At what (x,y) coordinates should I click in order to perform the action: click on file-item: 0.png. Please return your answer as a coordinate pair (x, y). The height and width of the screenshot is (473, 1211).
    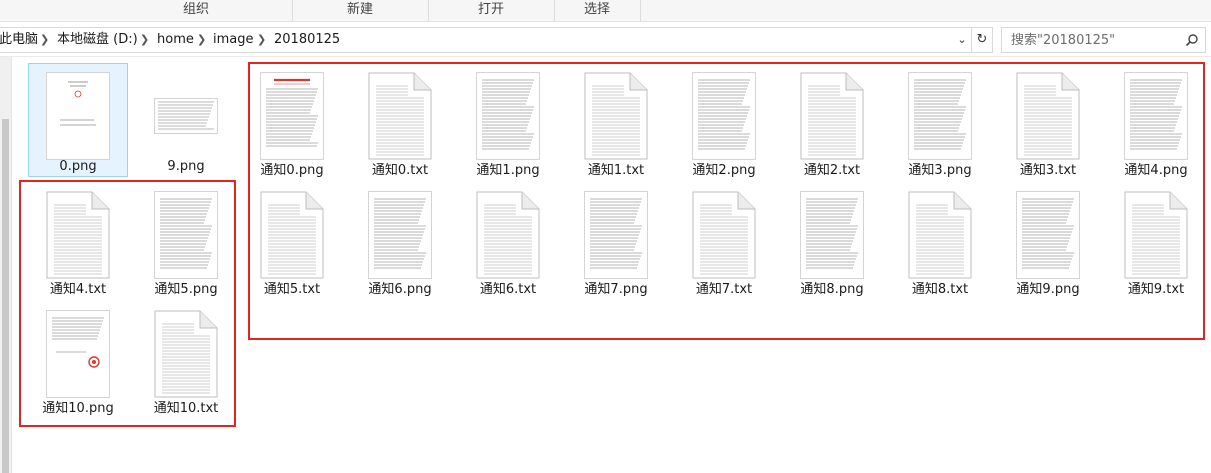
    Looking at the image, I should click on (78, 120).